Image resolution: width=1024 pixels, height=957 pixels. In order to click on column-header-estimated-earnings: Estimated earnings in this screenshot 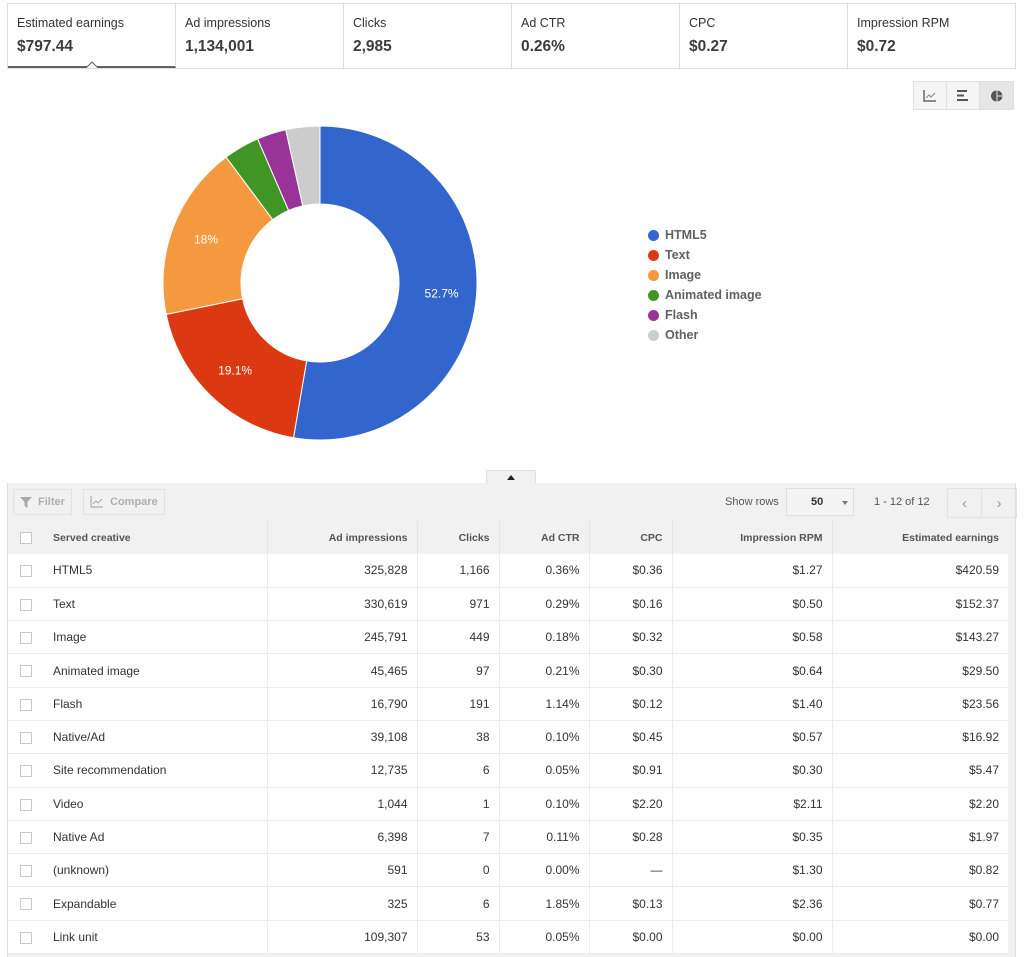, I will do `click(920, 537)`.